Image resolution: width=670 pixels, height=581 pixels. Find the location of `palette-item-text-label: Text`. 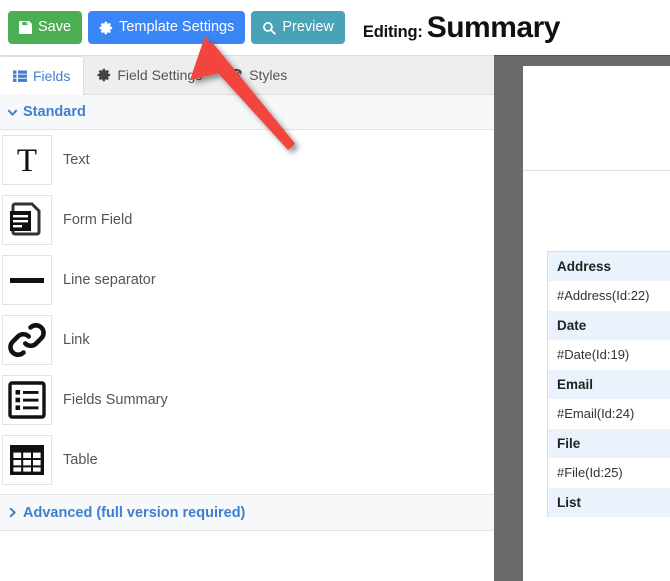

palette-item-text-label: Text is located at coordinates (76, 160).